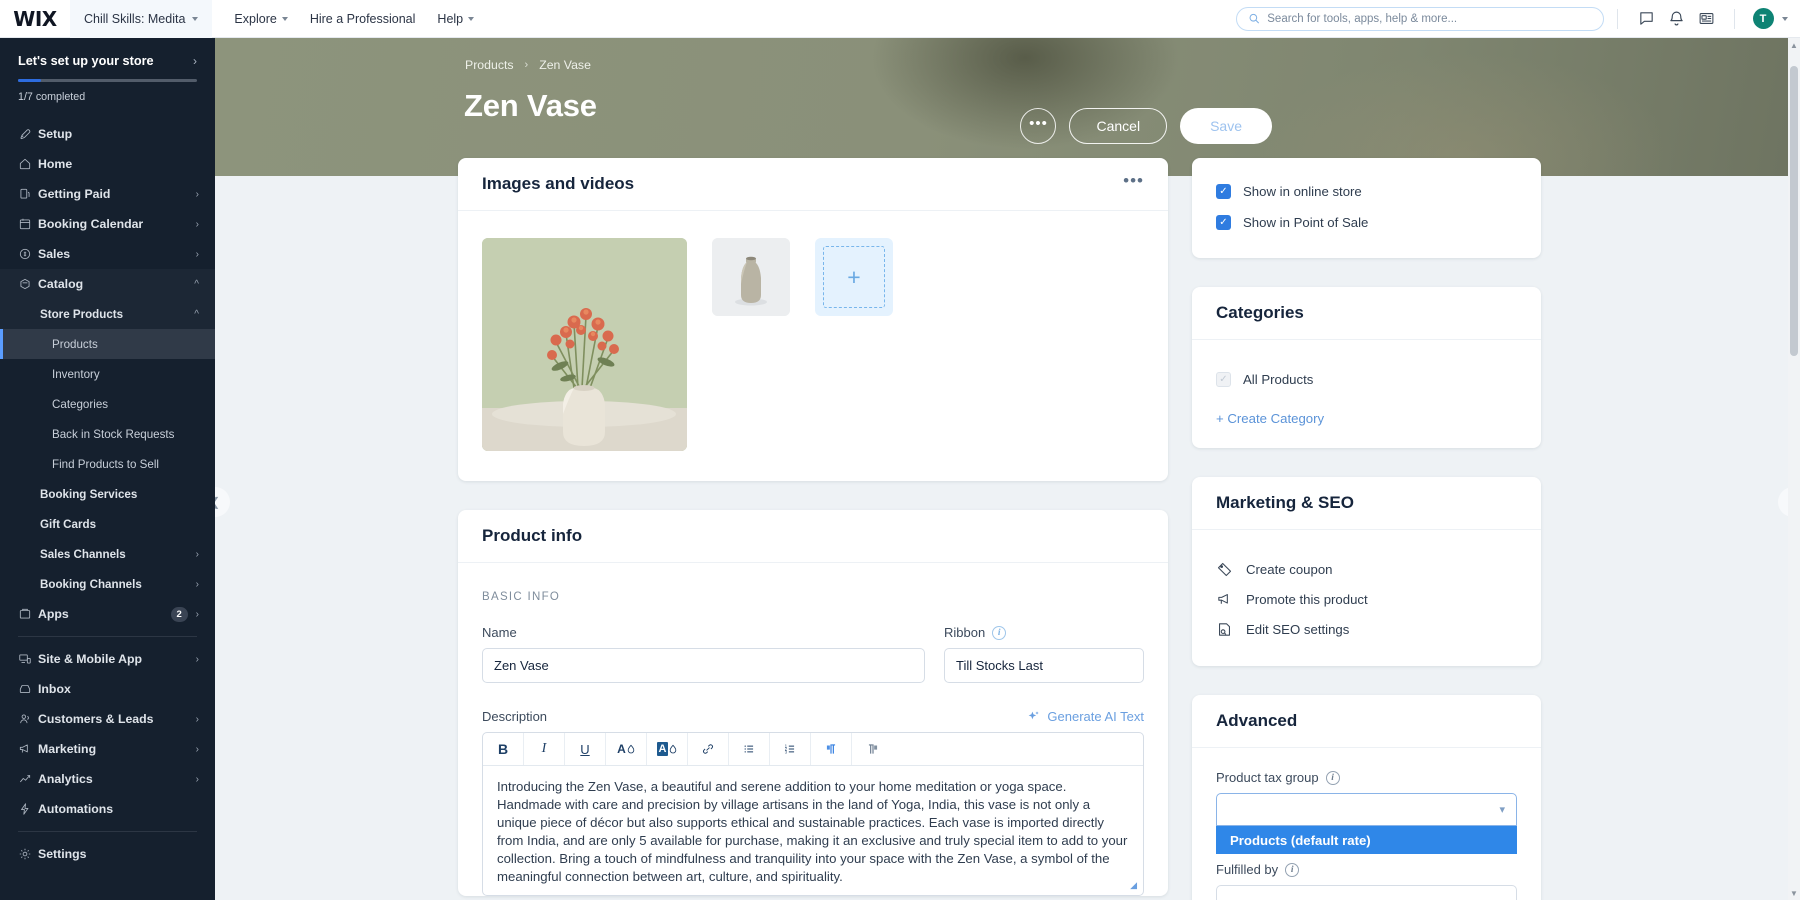 The image size is (1800, 900). Describe the element at coordinates (872, 749) in the screenshot. I see `align-ltr-icon` at that location.